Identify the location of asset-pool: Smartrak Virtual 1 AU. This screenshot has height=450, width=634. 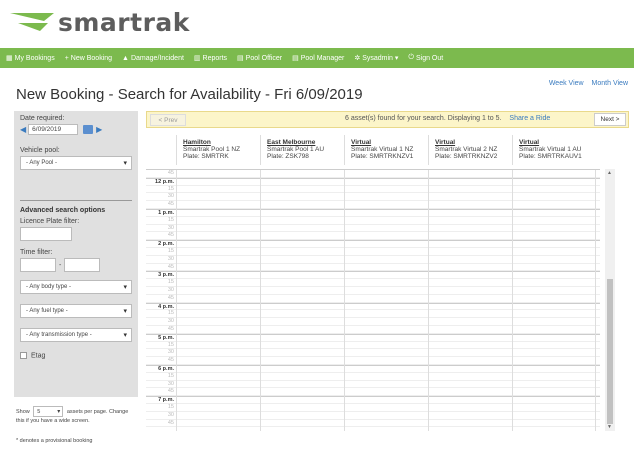
(550, 149).